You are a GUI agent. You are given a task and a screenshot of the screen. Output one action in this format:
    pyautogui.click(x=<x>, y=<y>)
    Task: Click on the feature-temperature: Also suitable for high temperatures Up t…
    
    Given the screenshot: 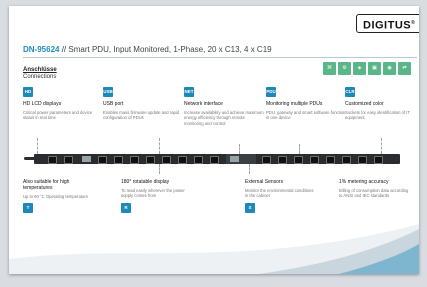 What is the action you would take?
    pyautogui.click(x=58, y=194)
    